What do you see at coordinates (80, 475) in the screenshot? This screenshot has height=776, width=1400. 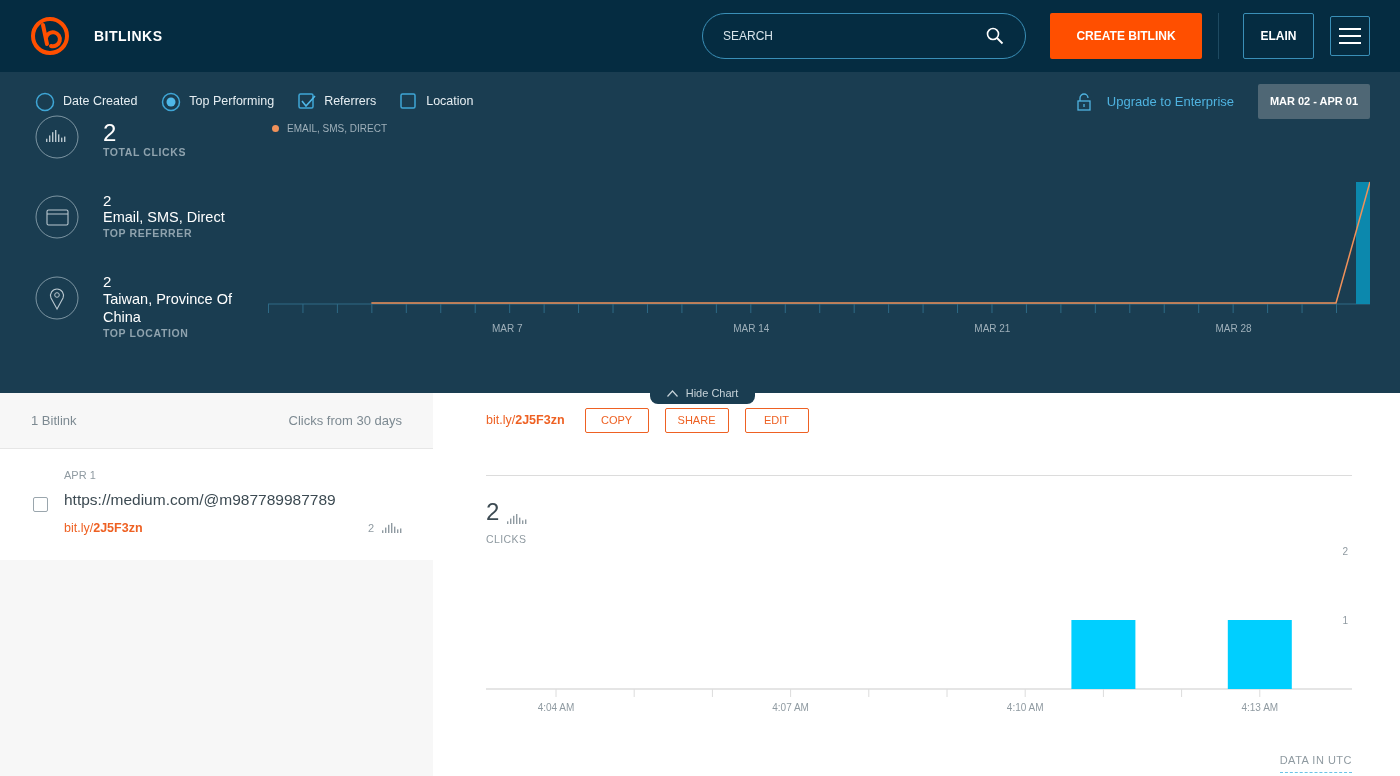 I see `item-date: APR 1` at bounding box center [80, 475].